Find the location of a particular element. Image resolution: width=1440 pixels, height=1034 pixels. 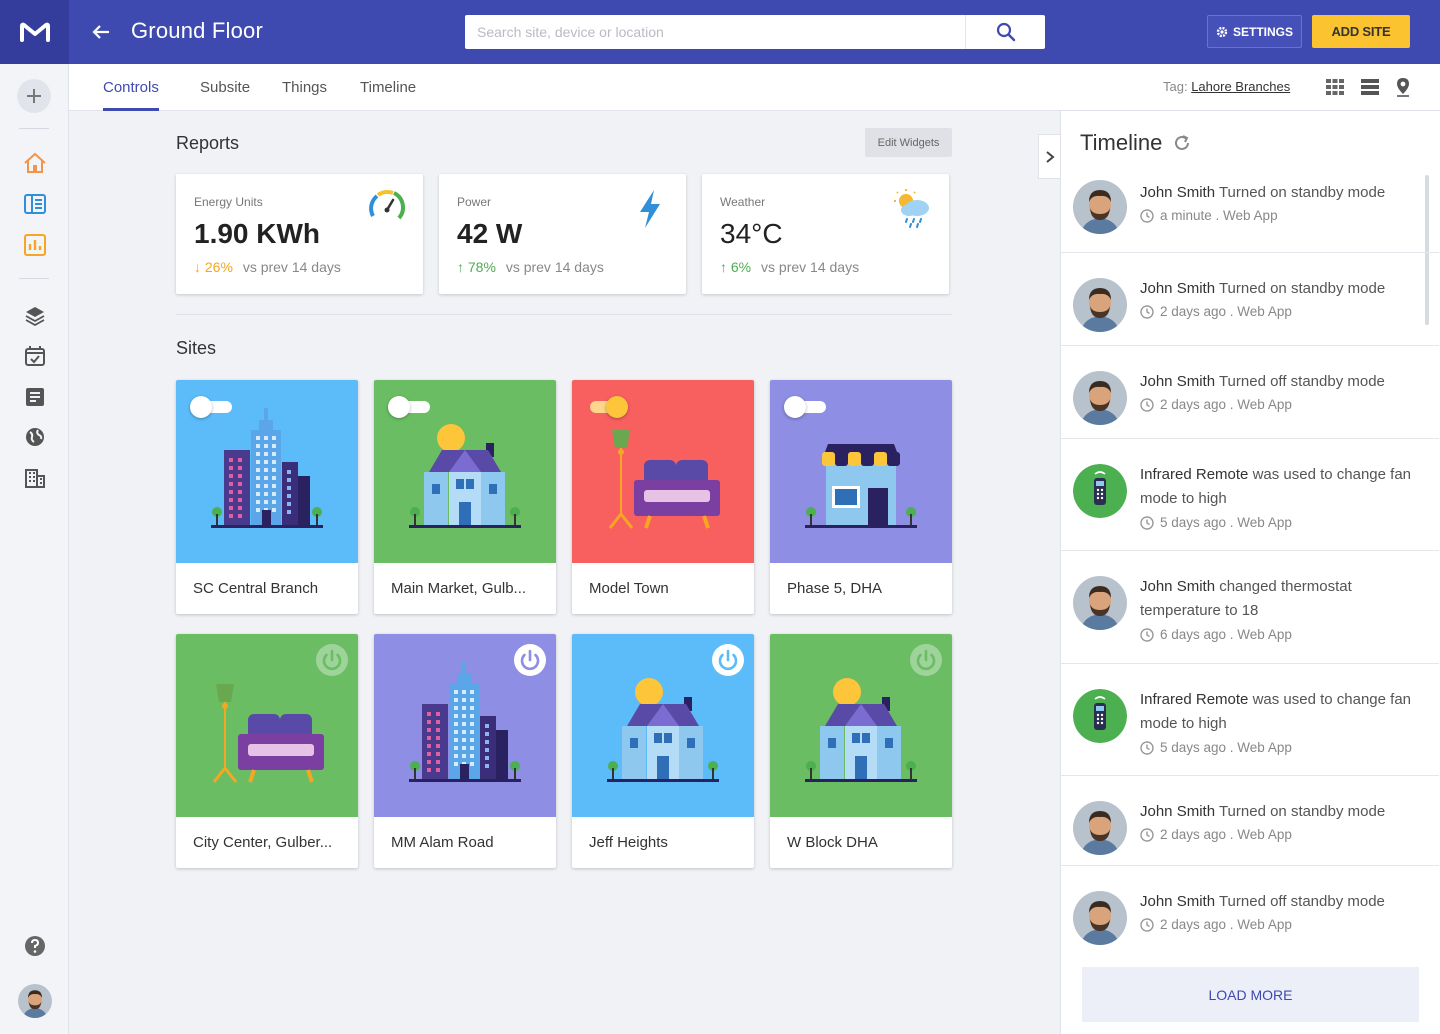

calendar-check-icon is located at coordinates (34, 356).